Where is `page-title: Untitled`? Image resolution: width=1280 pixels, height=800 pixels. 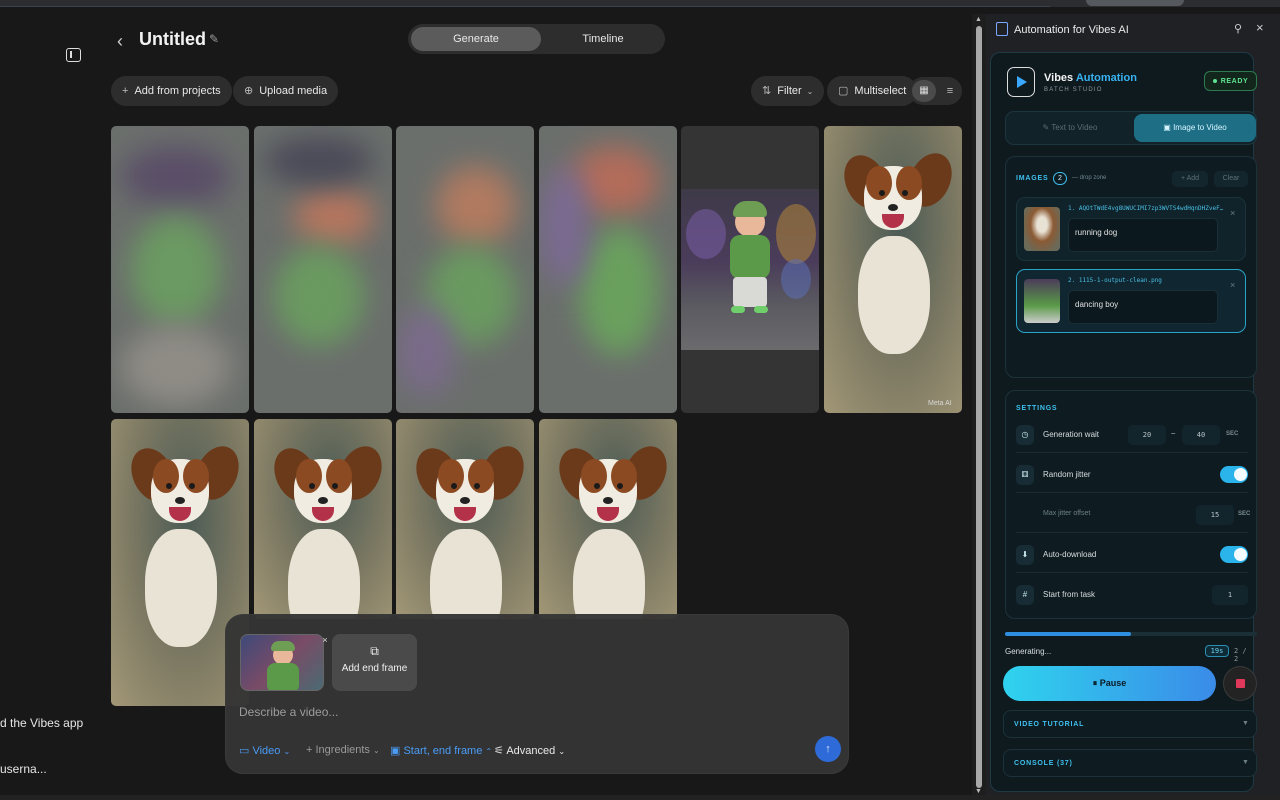
page-title: Untitled is located at coordinates (172, 39).